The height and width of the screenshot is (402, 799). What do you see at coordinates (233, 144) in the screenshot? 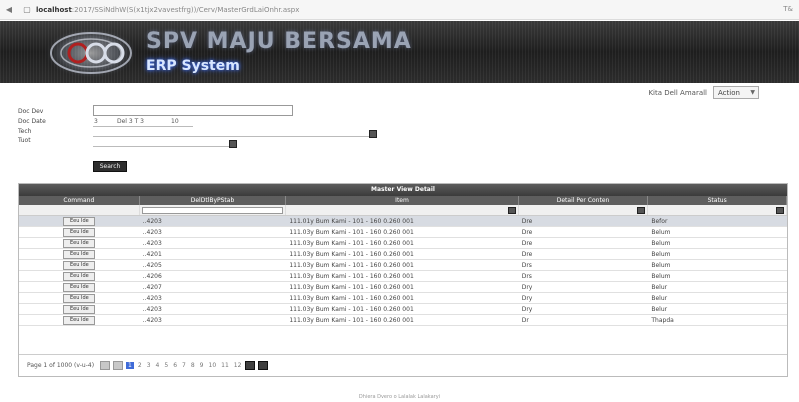
I see `to-calendar-icon` at bounding box center [233, 144].